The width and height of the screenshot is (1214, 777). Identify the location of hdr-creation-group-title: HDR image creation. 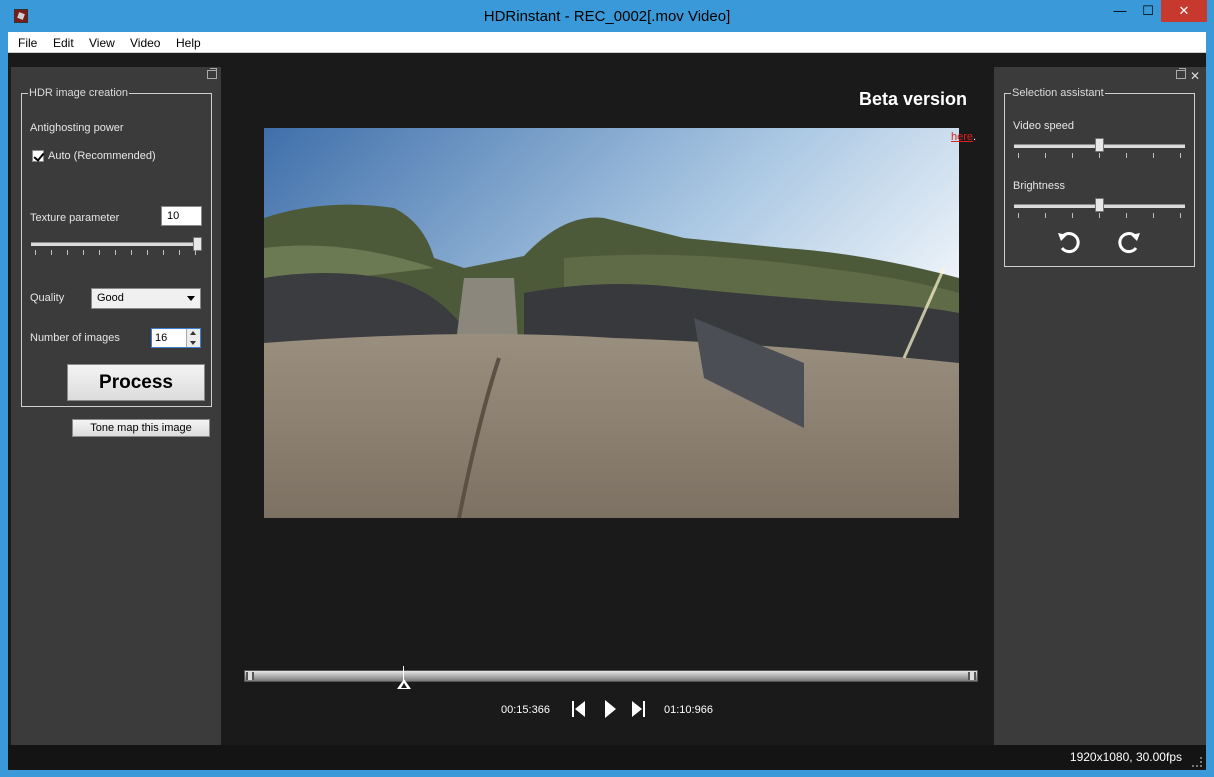
(79, 93).